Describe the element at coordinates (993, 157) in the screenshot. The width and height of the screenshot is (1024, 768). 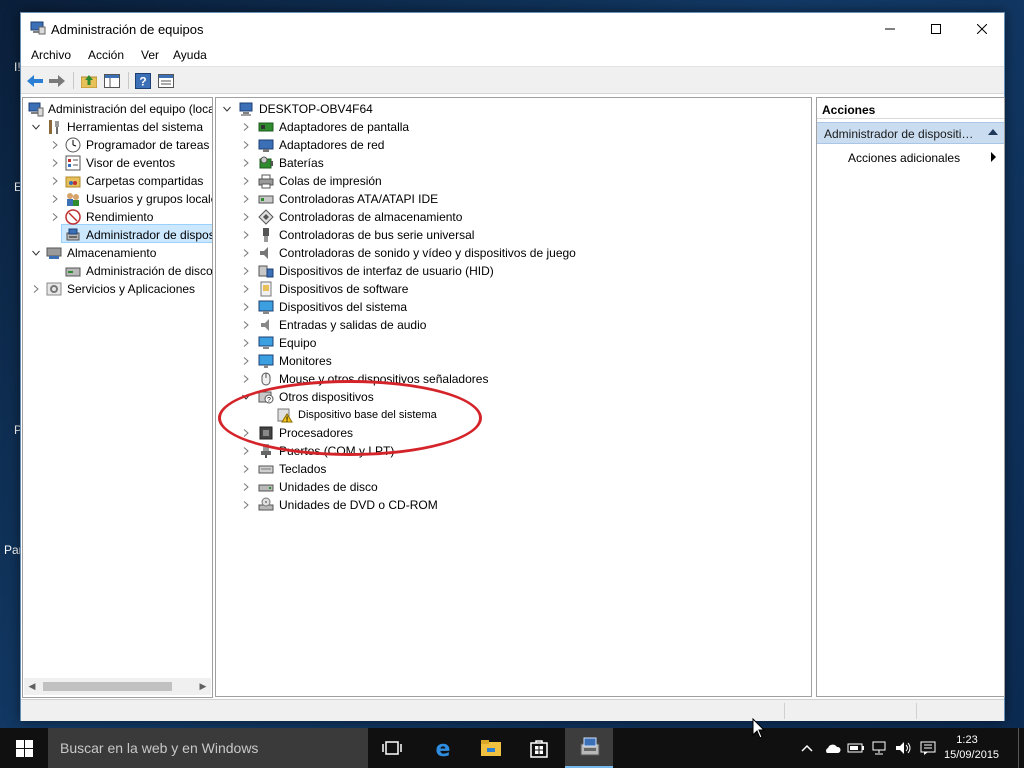
I see `submenu-arrow-icon` at that location.